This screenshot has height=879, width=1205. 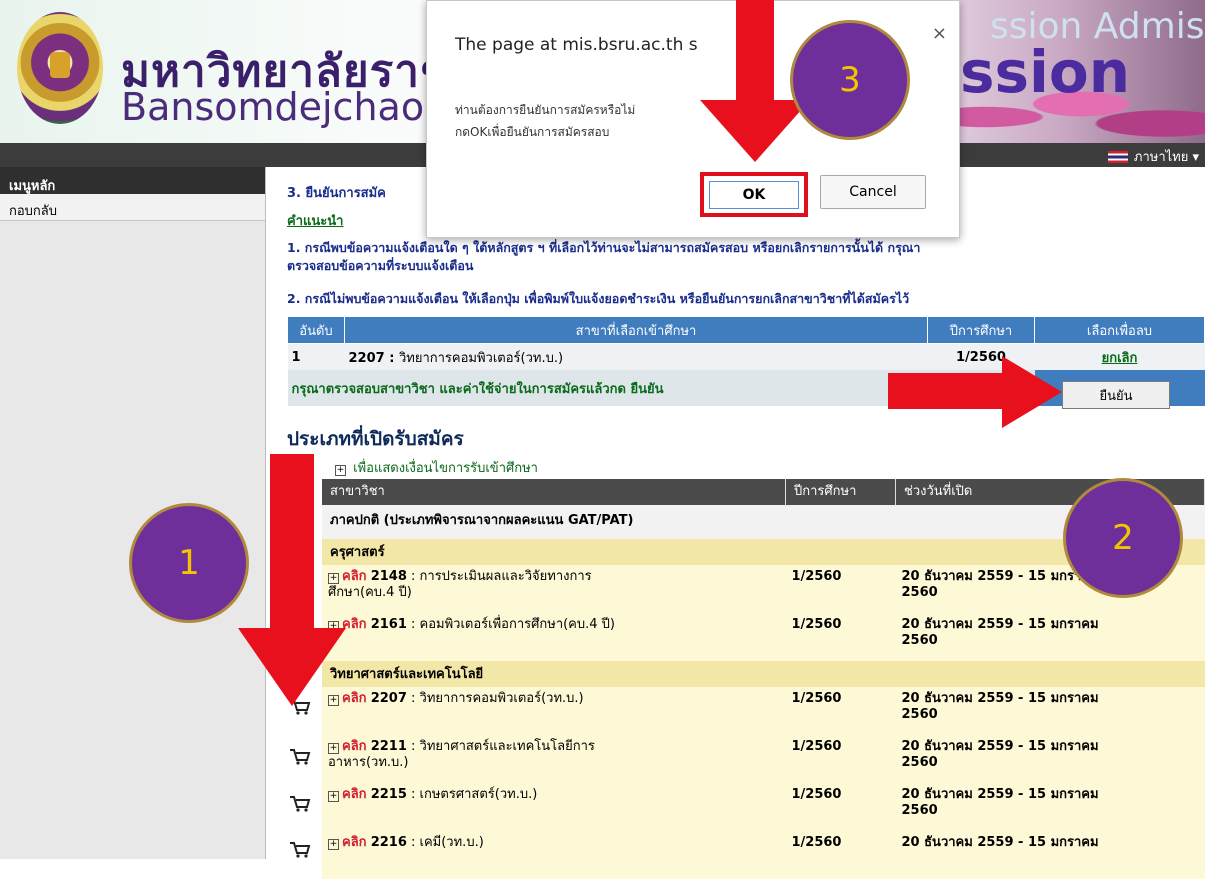 What do you see at coordinates (1032, 392) in the screenshot?
I see `arrow-2-head-icon` at bounding box center [1032, 392].